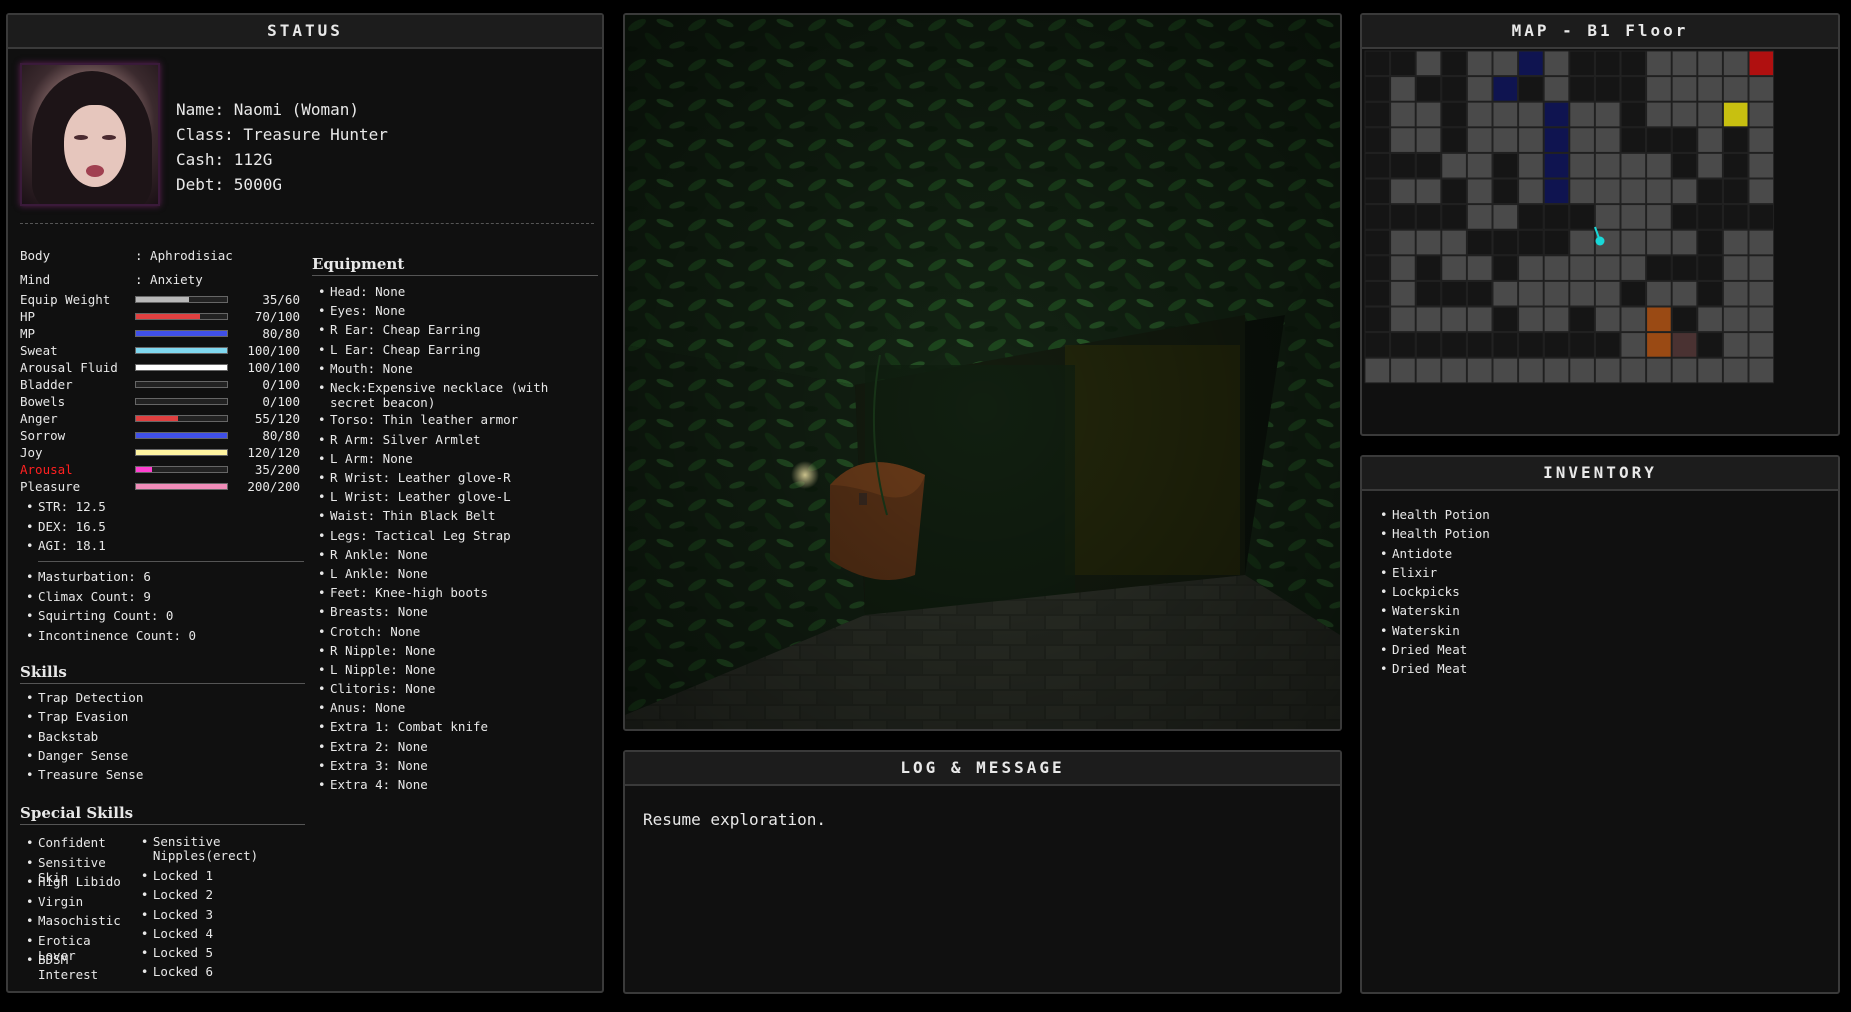 The width and height of the screenshot is (1851, 1012). Describe the element at coordinates (455, 633) in the screenshot. I see `equipment-slot: Crotch: None` at that location.